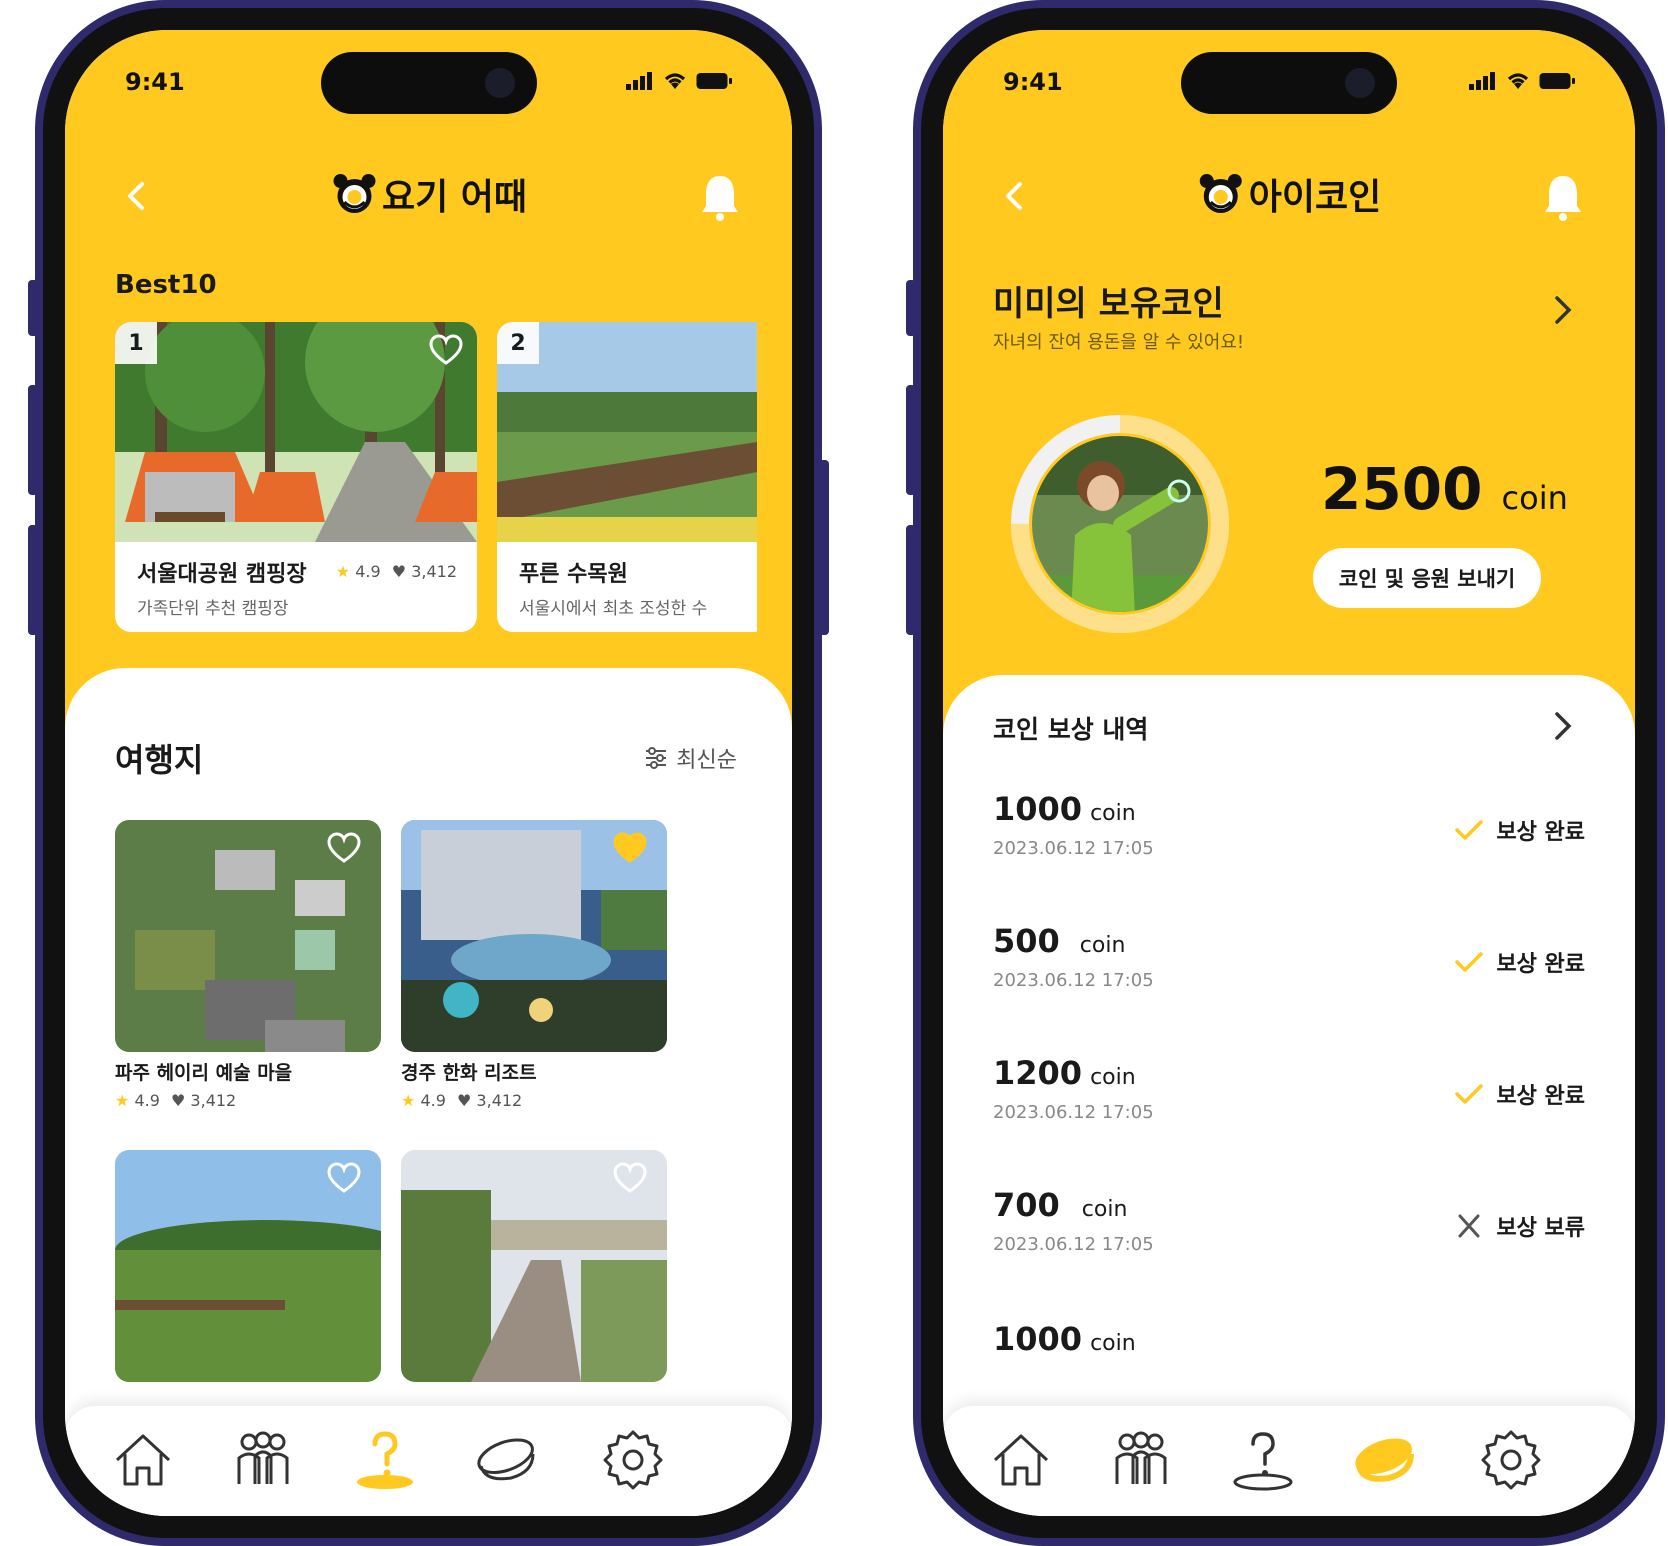 The height and width of the screenshot is (1546, 1668). Describe the element at coordinates (1038, 1073) in the screenshot. I see `reward-amount: 1200` at that location.